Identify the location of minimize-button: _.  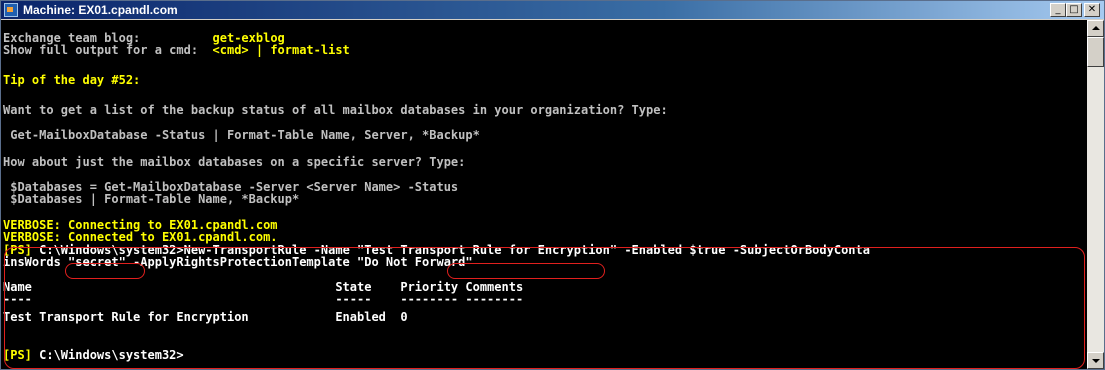
(1058, 10).